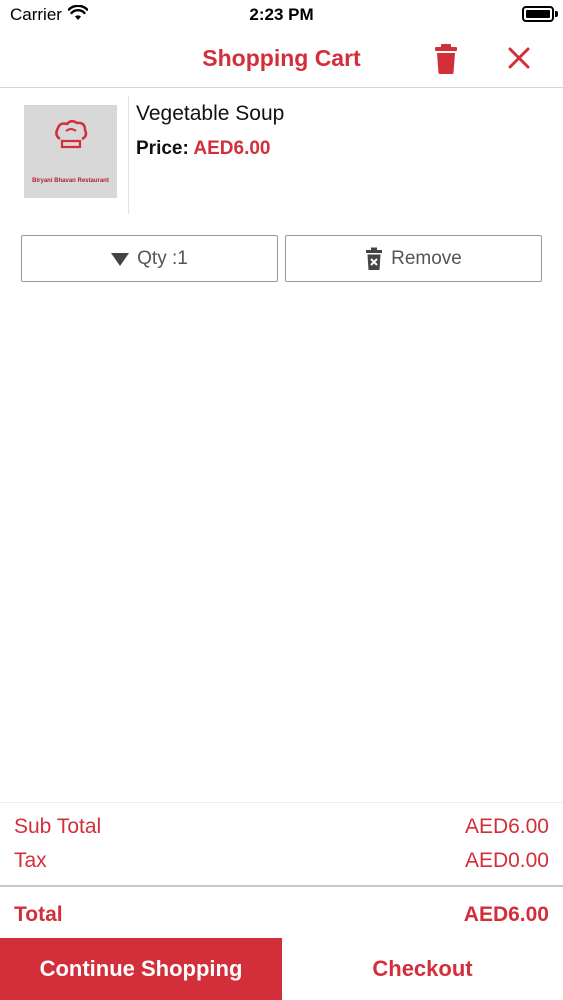  I want to click on summary-divider, so click(281, 886).